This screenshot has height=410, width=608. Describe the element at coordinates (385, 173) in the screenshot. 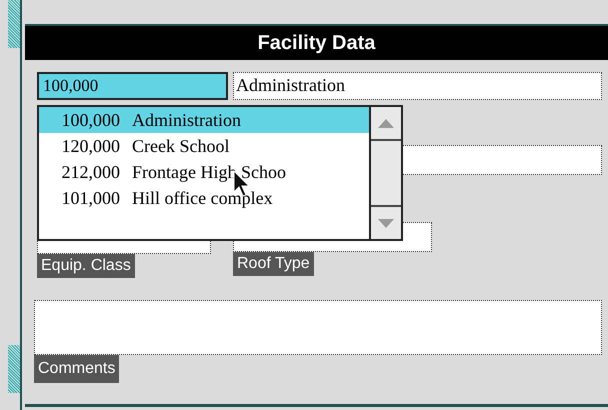

I see `scrollbar` at that location.